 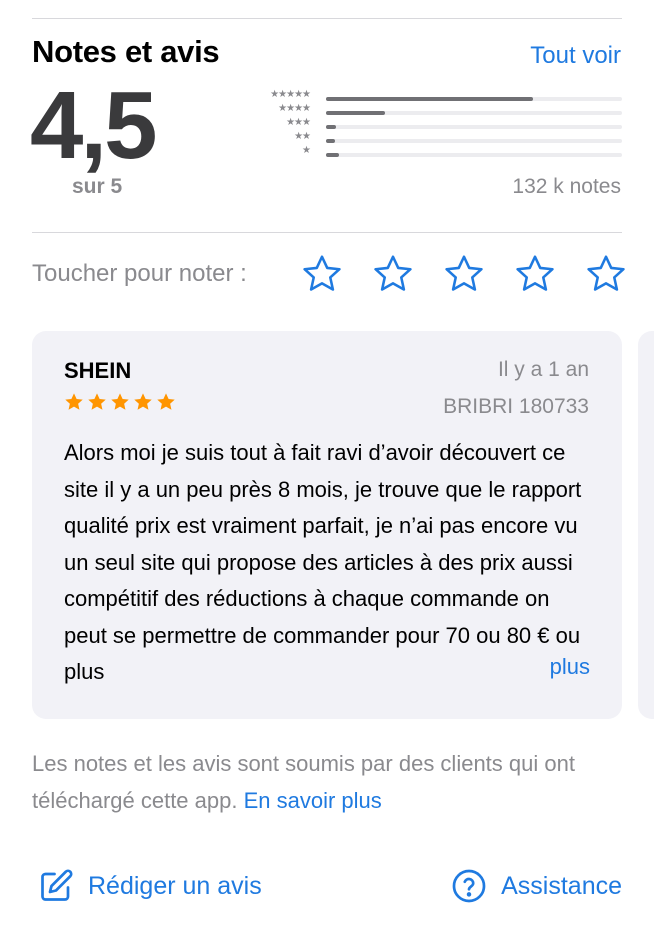 What do you see at coordinates (570, 667) in the screenshot?
I see `review-more-link: plus` at bounding box center [570, 667].